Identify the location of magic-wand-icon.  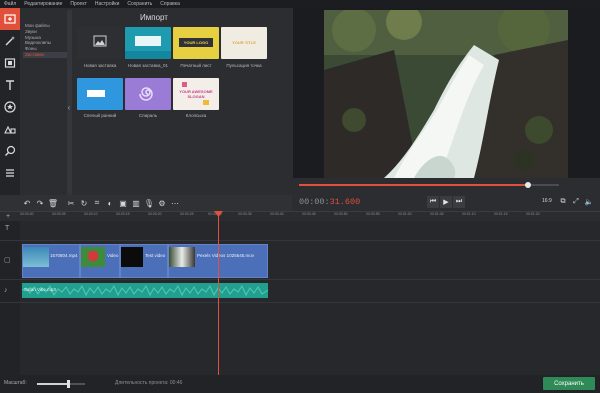
(10, 41).